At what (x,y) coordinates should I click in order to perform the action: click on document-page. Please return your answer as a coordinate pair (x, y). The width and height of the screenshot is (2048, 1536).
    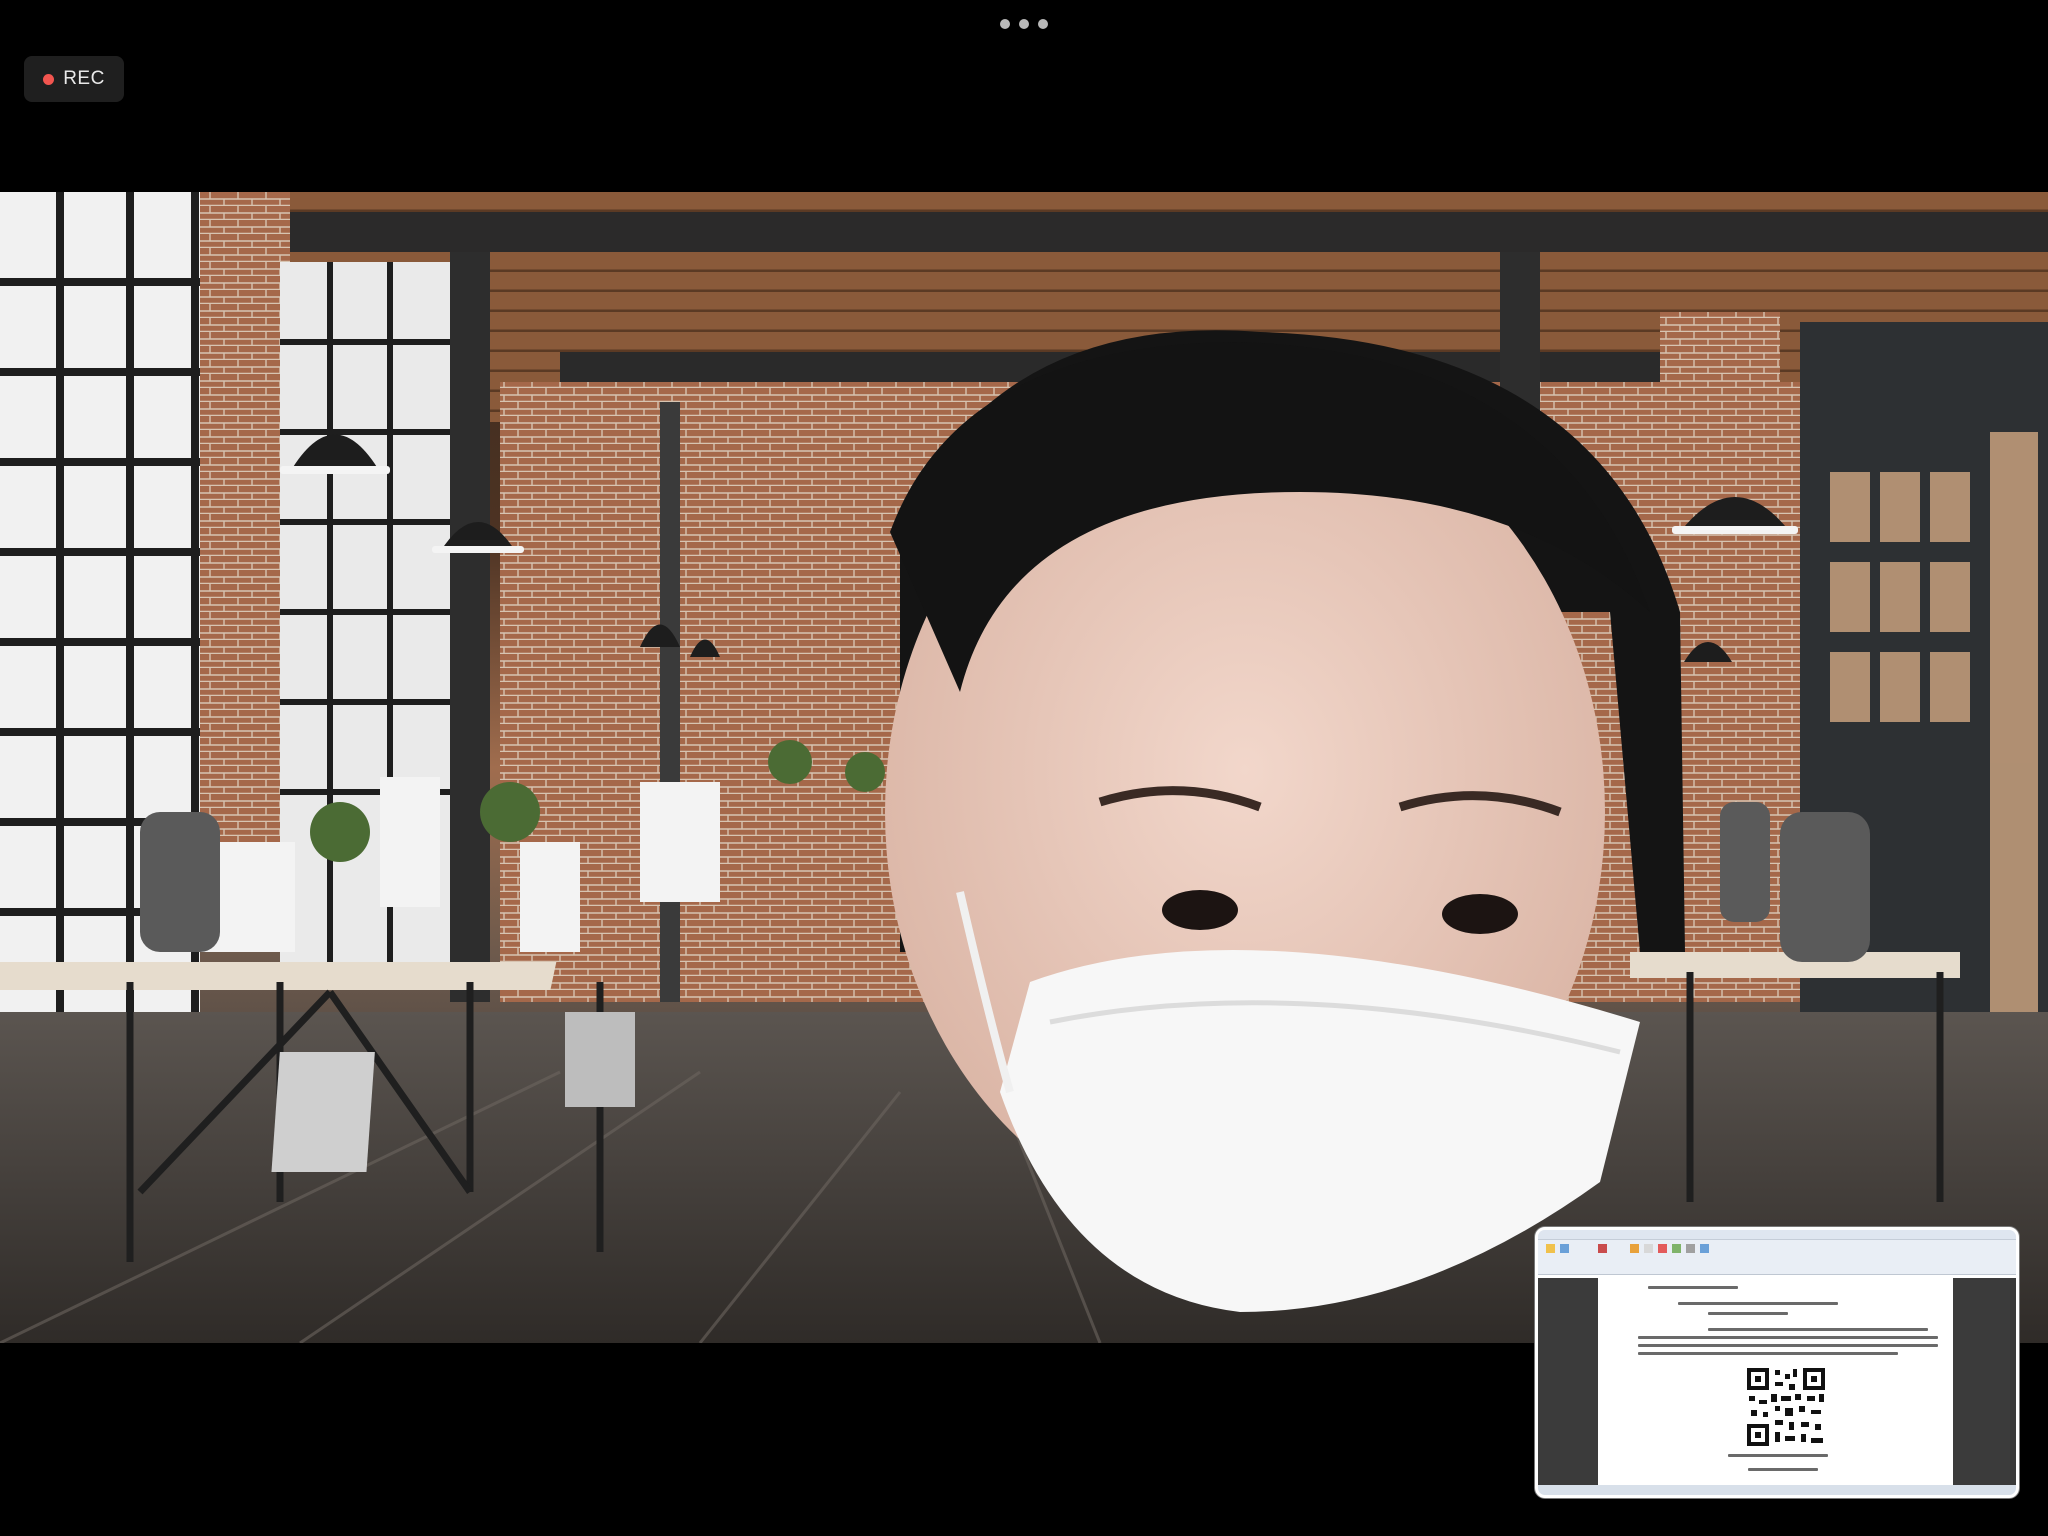
    Looking at the image, I should click on (1775, 1381).